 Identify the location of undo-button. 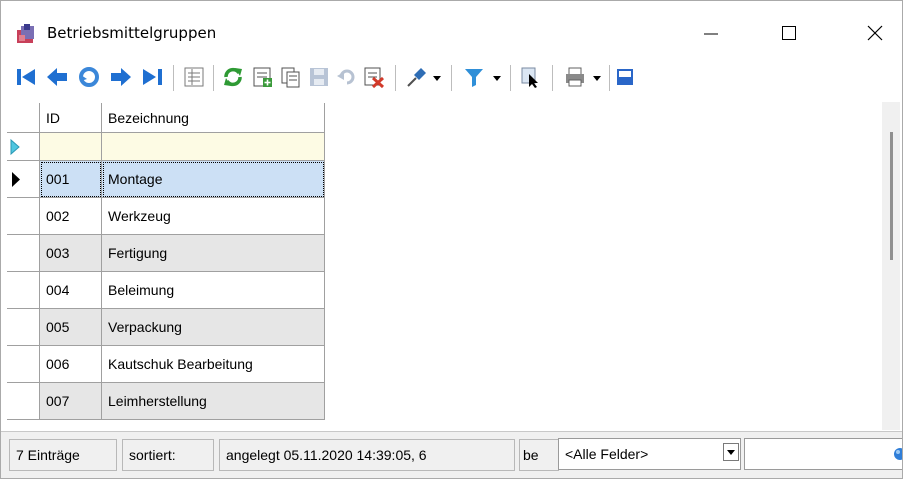
(346, 77).